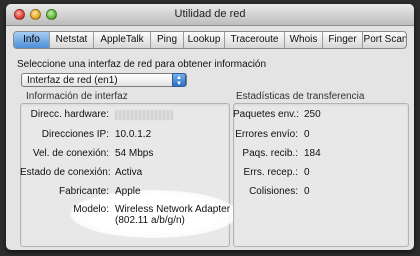 This screenshot has height=256, width=420. What do you see at coordinates (32, 40) in the screenshot?
I see `tab-info: Info` at bounding box center [32, 40].